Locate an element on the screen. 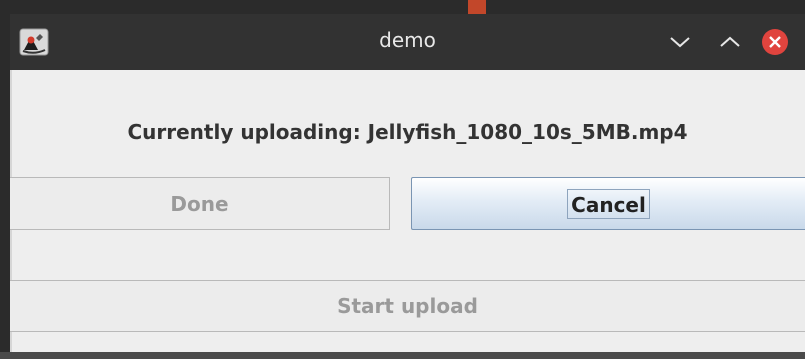 This screenshot has height=359, width=805. close-button is located at coordinates (775, 42).